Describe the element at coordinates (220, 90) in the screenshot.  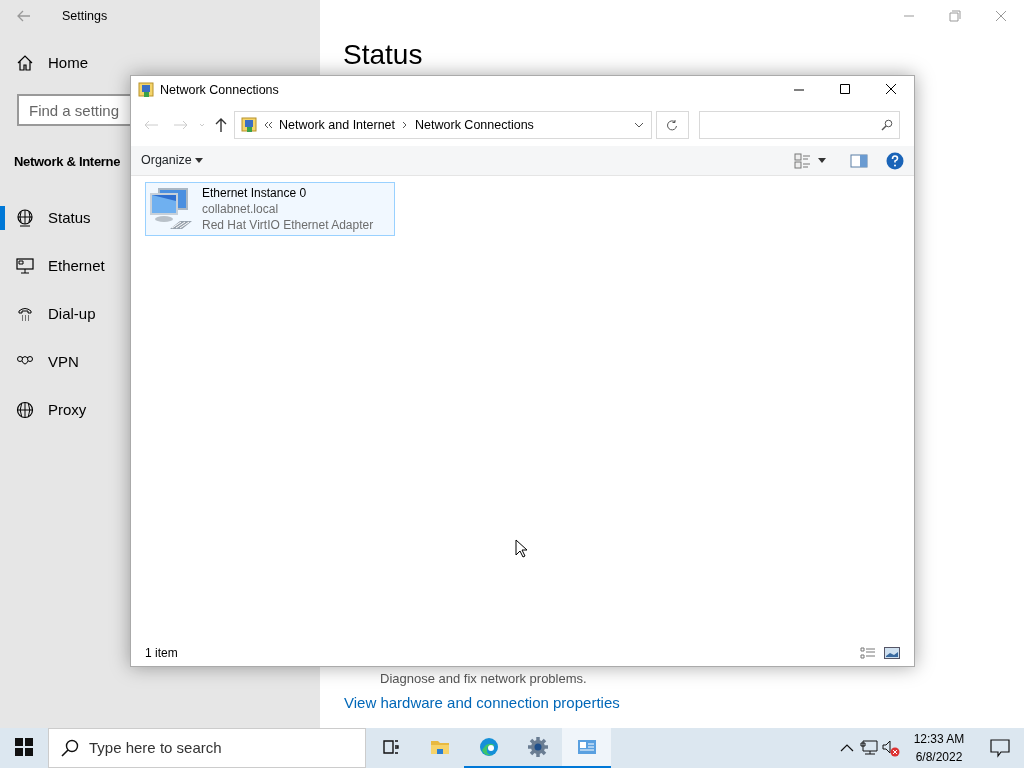
I see `window-title: Network Connections` at that location.